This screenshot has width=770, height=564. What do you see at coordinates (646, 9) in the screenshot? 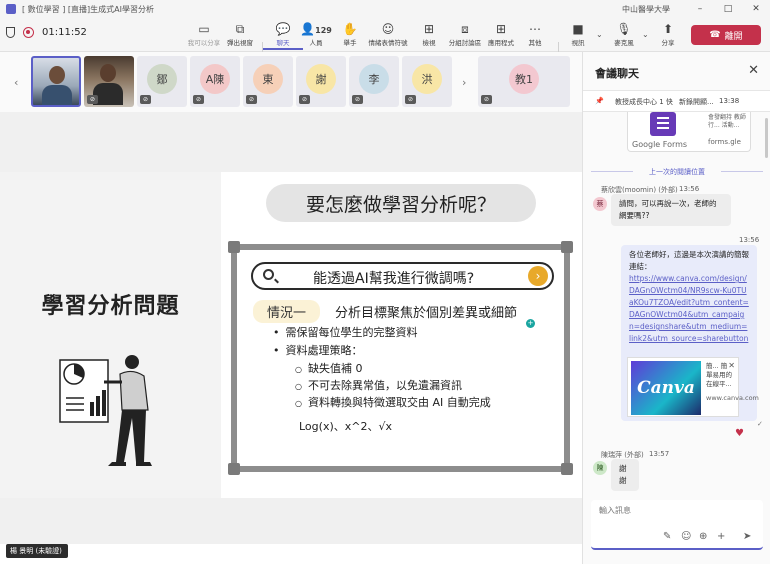
I see `organization-name: 中山醫學大學` at bounding box center [646, 9].